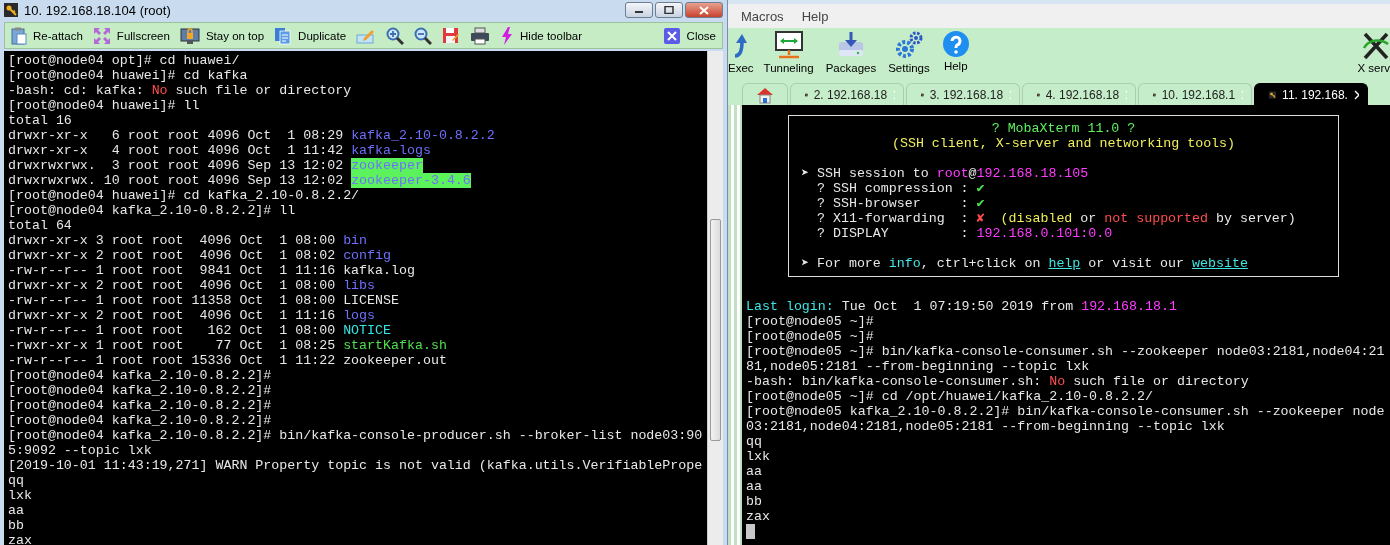 Image resolution: width=1390 pixels, height=545 pixels. What do you see at coordinates (47, 35) in the screenshot?
I see `toolbar-button: Re-attach` at bounding box center [47, 35].